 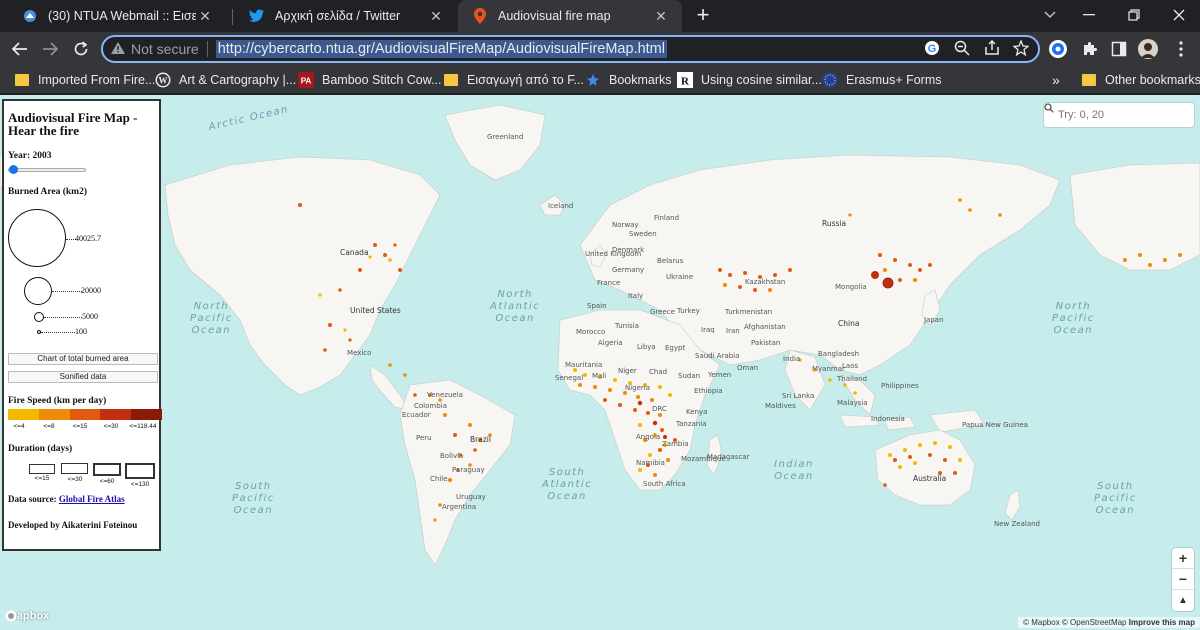 I want to click on place-label: France, so click(x=609, y=283).